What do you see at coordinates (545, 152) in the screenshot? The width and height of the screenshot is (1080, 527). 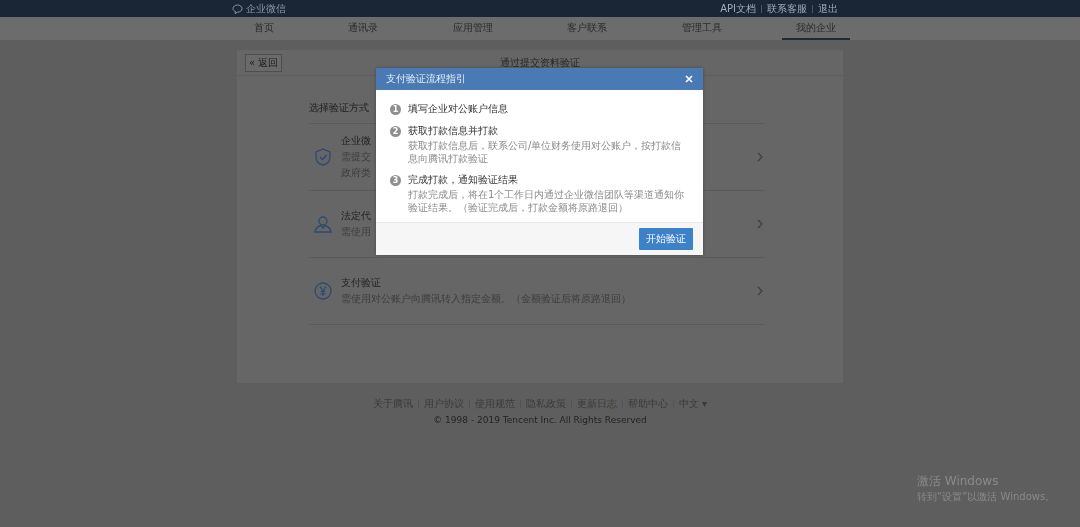 I see `step-description: 获取打款信息后，联系公司/单位财务使用对公账户，按打款信息向腾讯打款验证` at bounding box center [545, 152].